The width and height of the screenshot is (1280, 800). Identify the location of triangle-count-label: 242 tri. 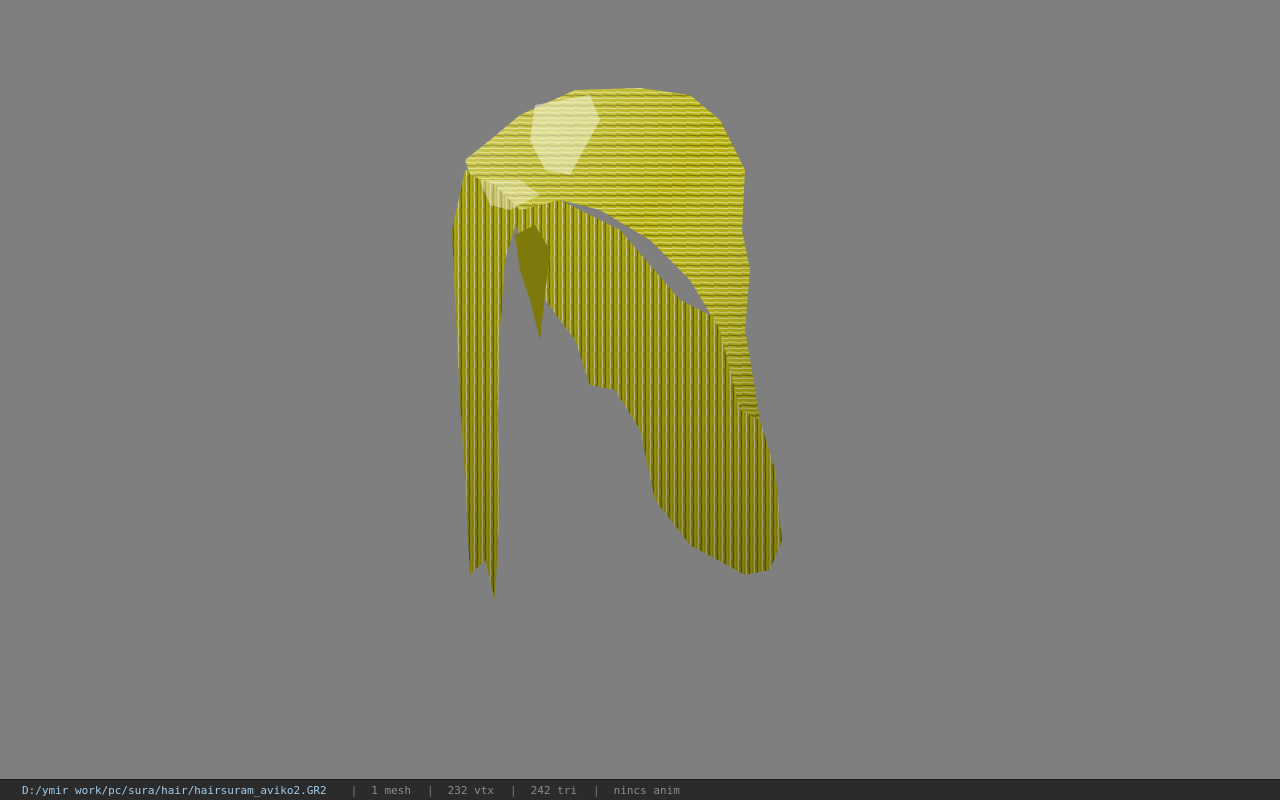
(553, 790).